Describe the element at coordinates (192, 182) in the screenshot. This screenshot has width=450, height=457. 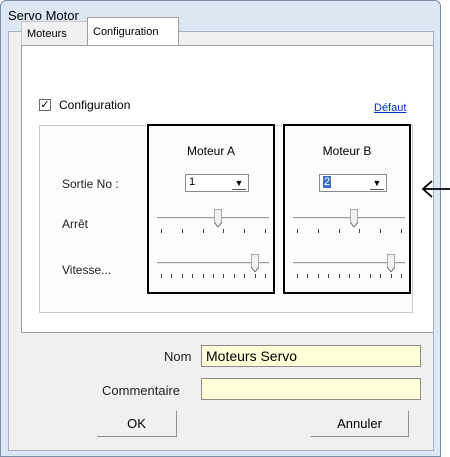
I see `motor-a-sortie-value: 1` at that location.